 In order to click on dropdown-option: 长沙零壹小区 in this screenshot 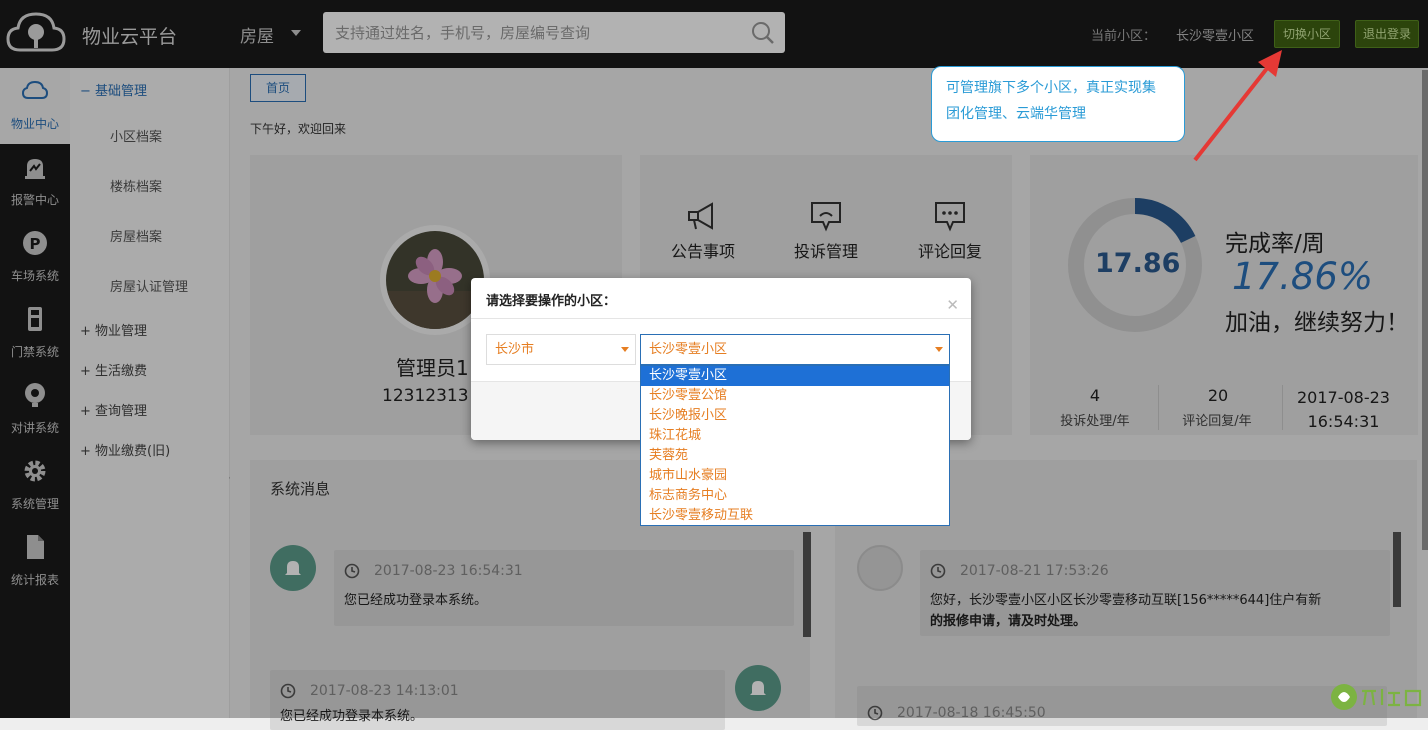, I will do `click(795, 376)`.